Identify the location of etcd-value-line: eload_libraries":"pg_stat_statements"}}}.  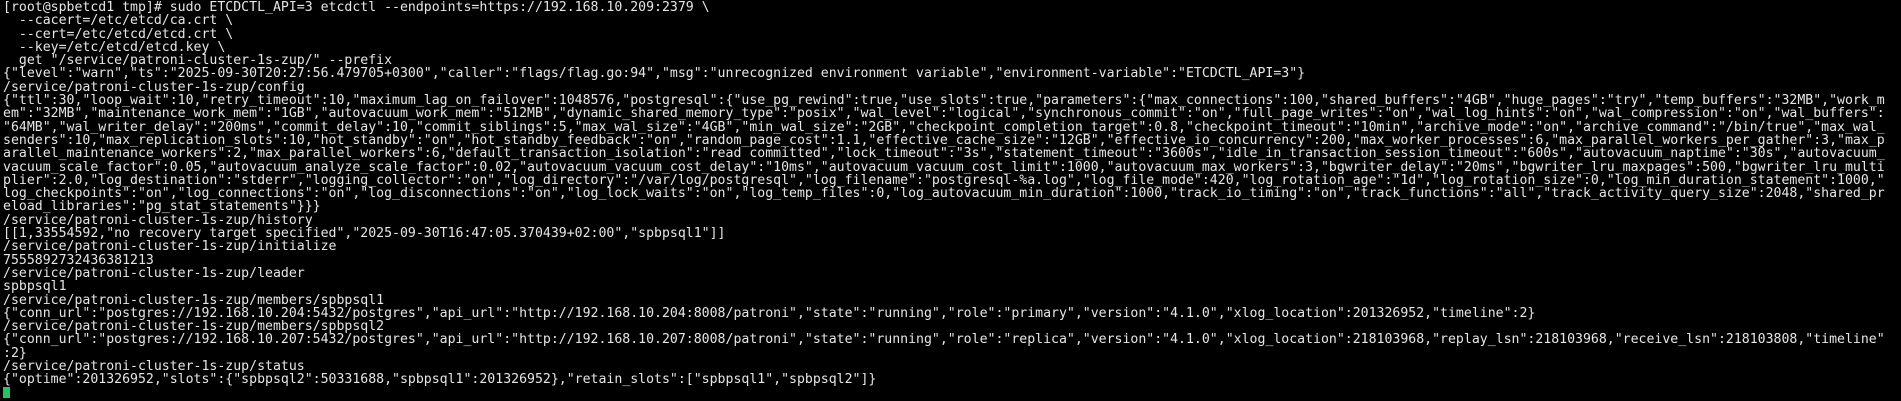
(162, 207).